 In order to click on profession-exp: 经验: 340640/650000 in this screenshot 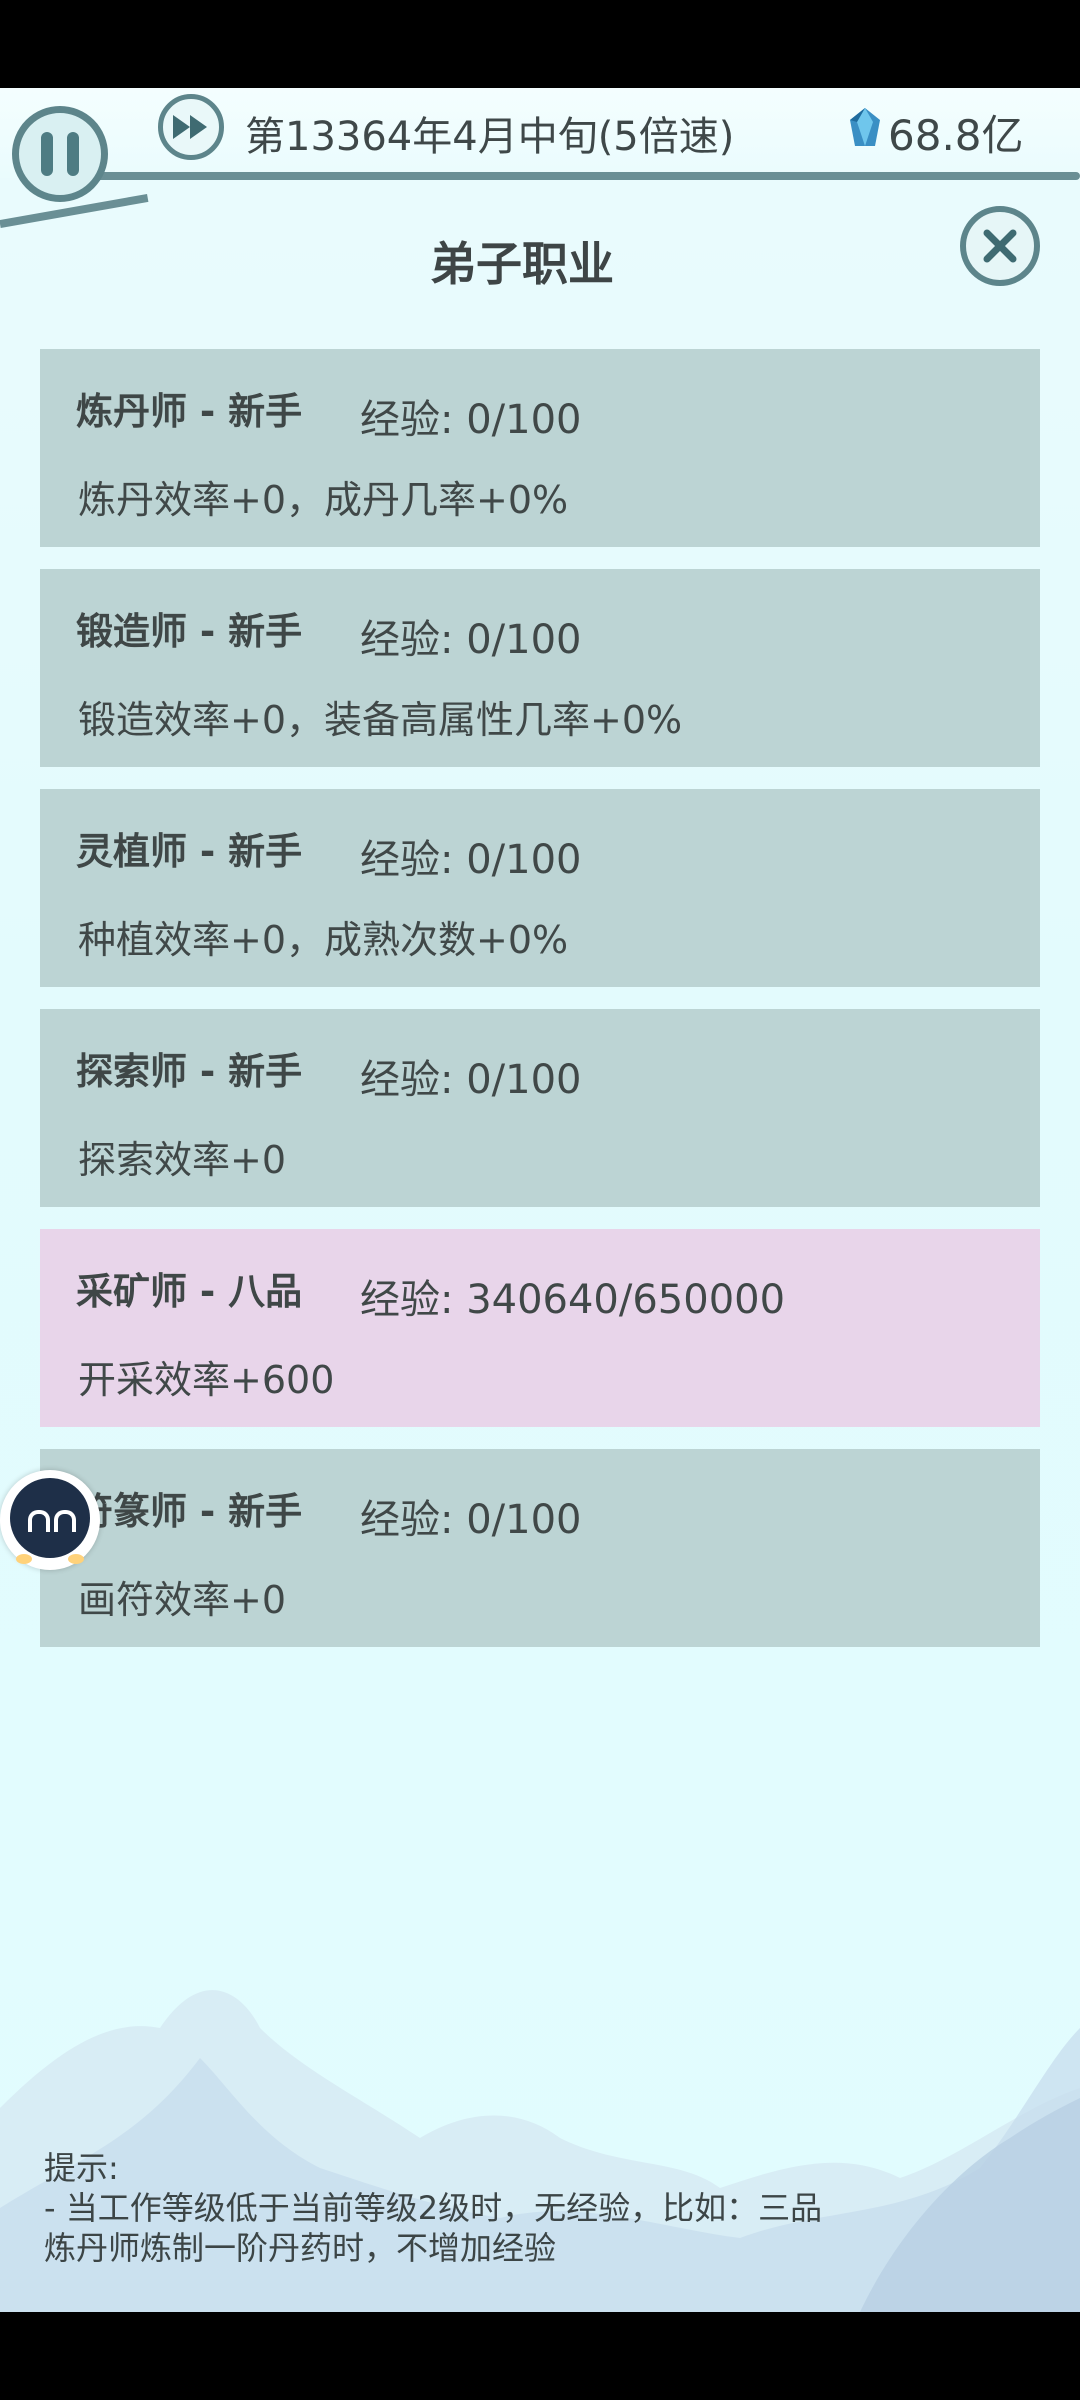, I will do `click(573, 1300)`.